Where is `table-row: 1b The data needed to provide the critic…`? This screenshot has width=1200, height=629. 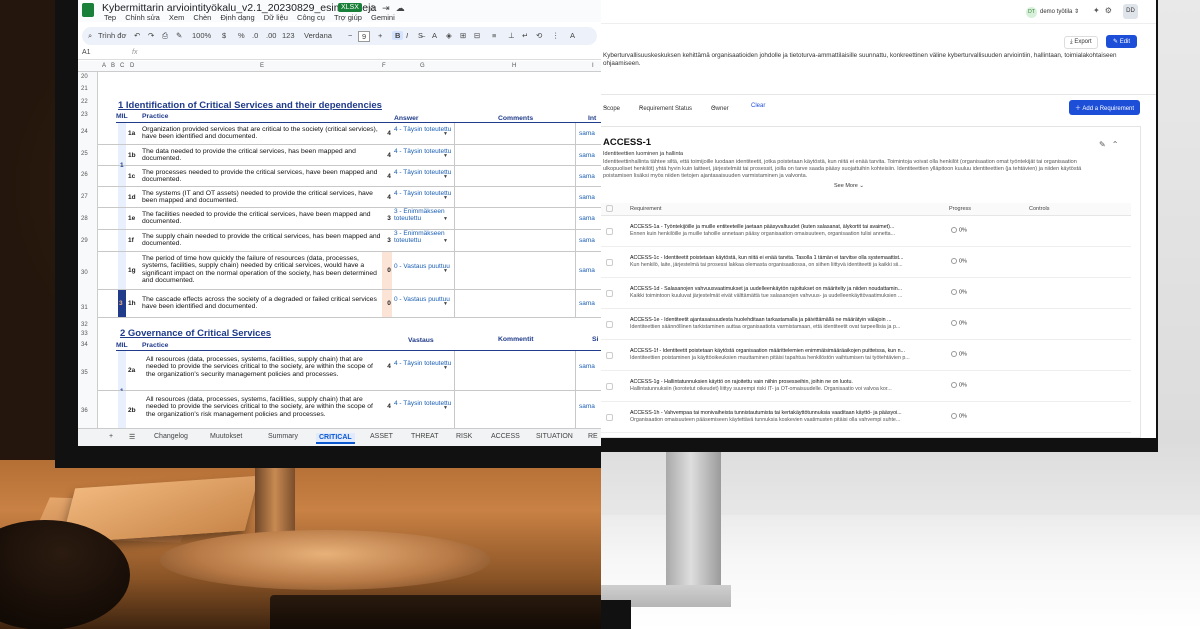 table-row: 1b The data needed to provide the critic… is located at coordinates (349, 155).